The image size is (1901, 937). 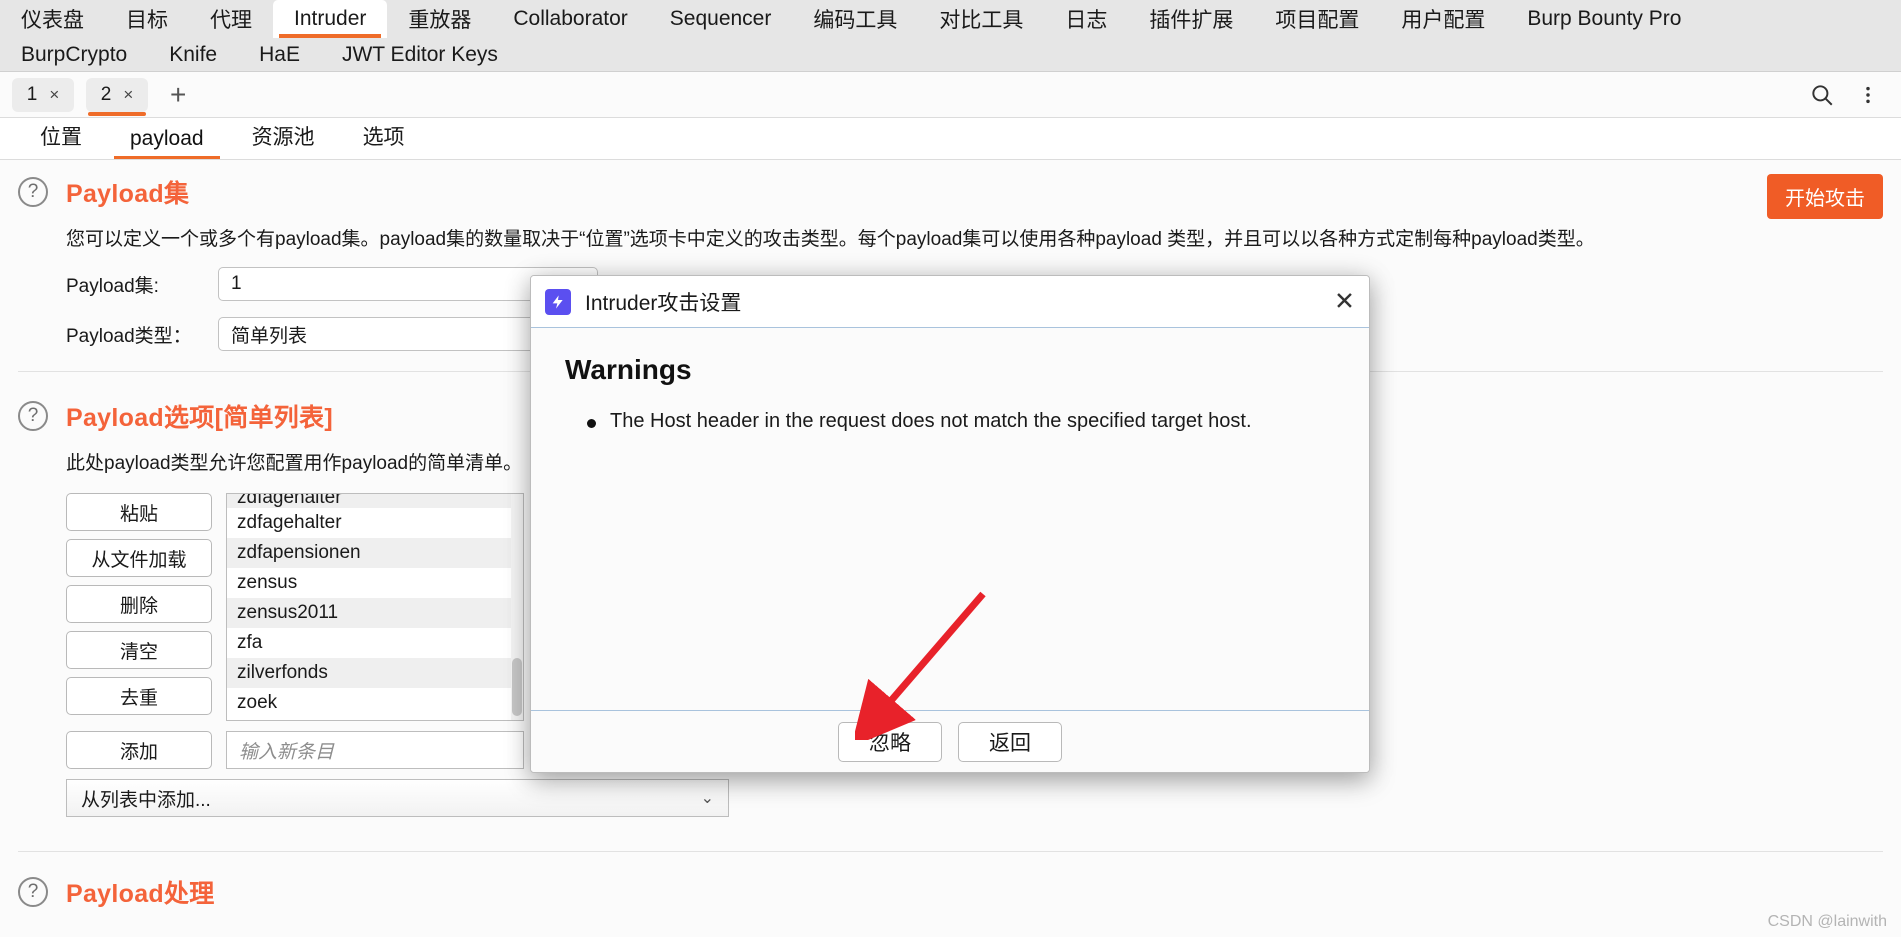 I want to click on dialog-title-bar: Intruder攻击设置 ✕, so click(x=950, y=302).